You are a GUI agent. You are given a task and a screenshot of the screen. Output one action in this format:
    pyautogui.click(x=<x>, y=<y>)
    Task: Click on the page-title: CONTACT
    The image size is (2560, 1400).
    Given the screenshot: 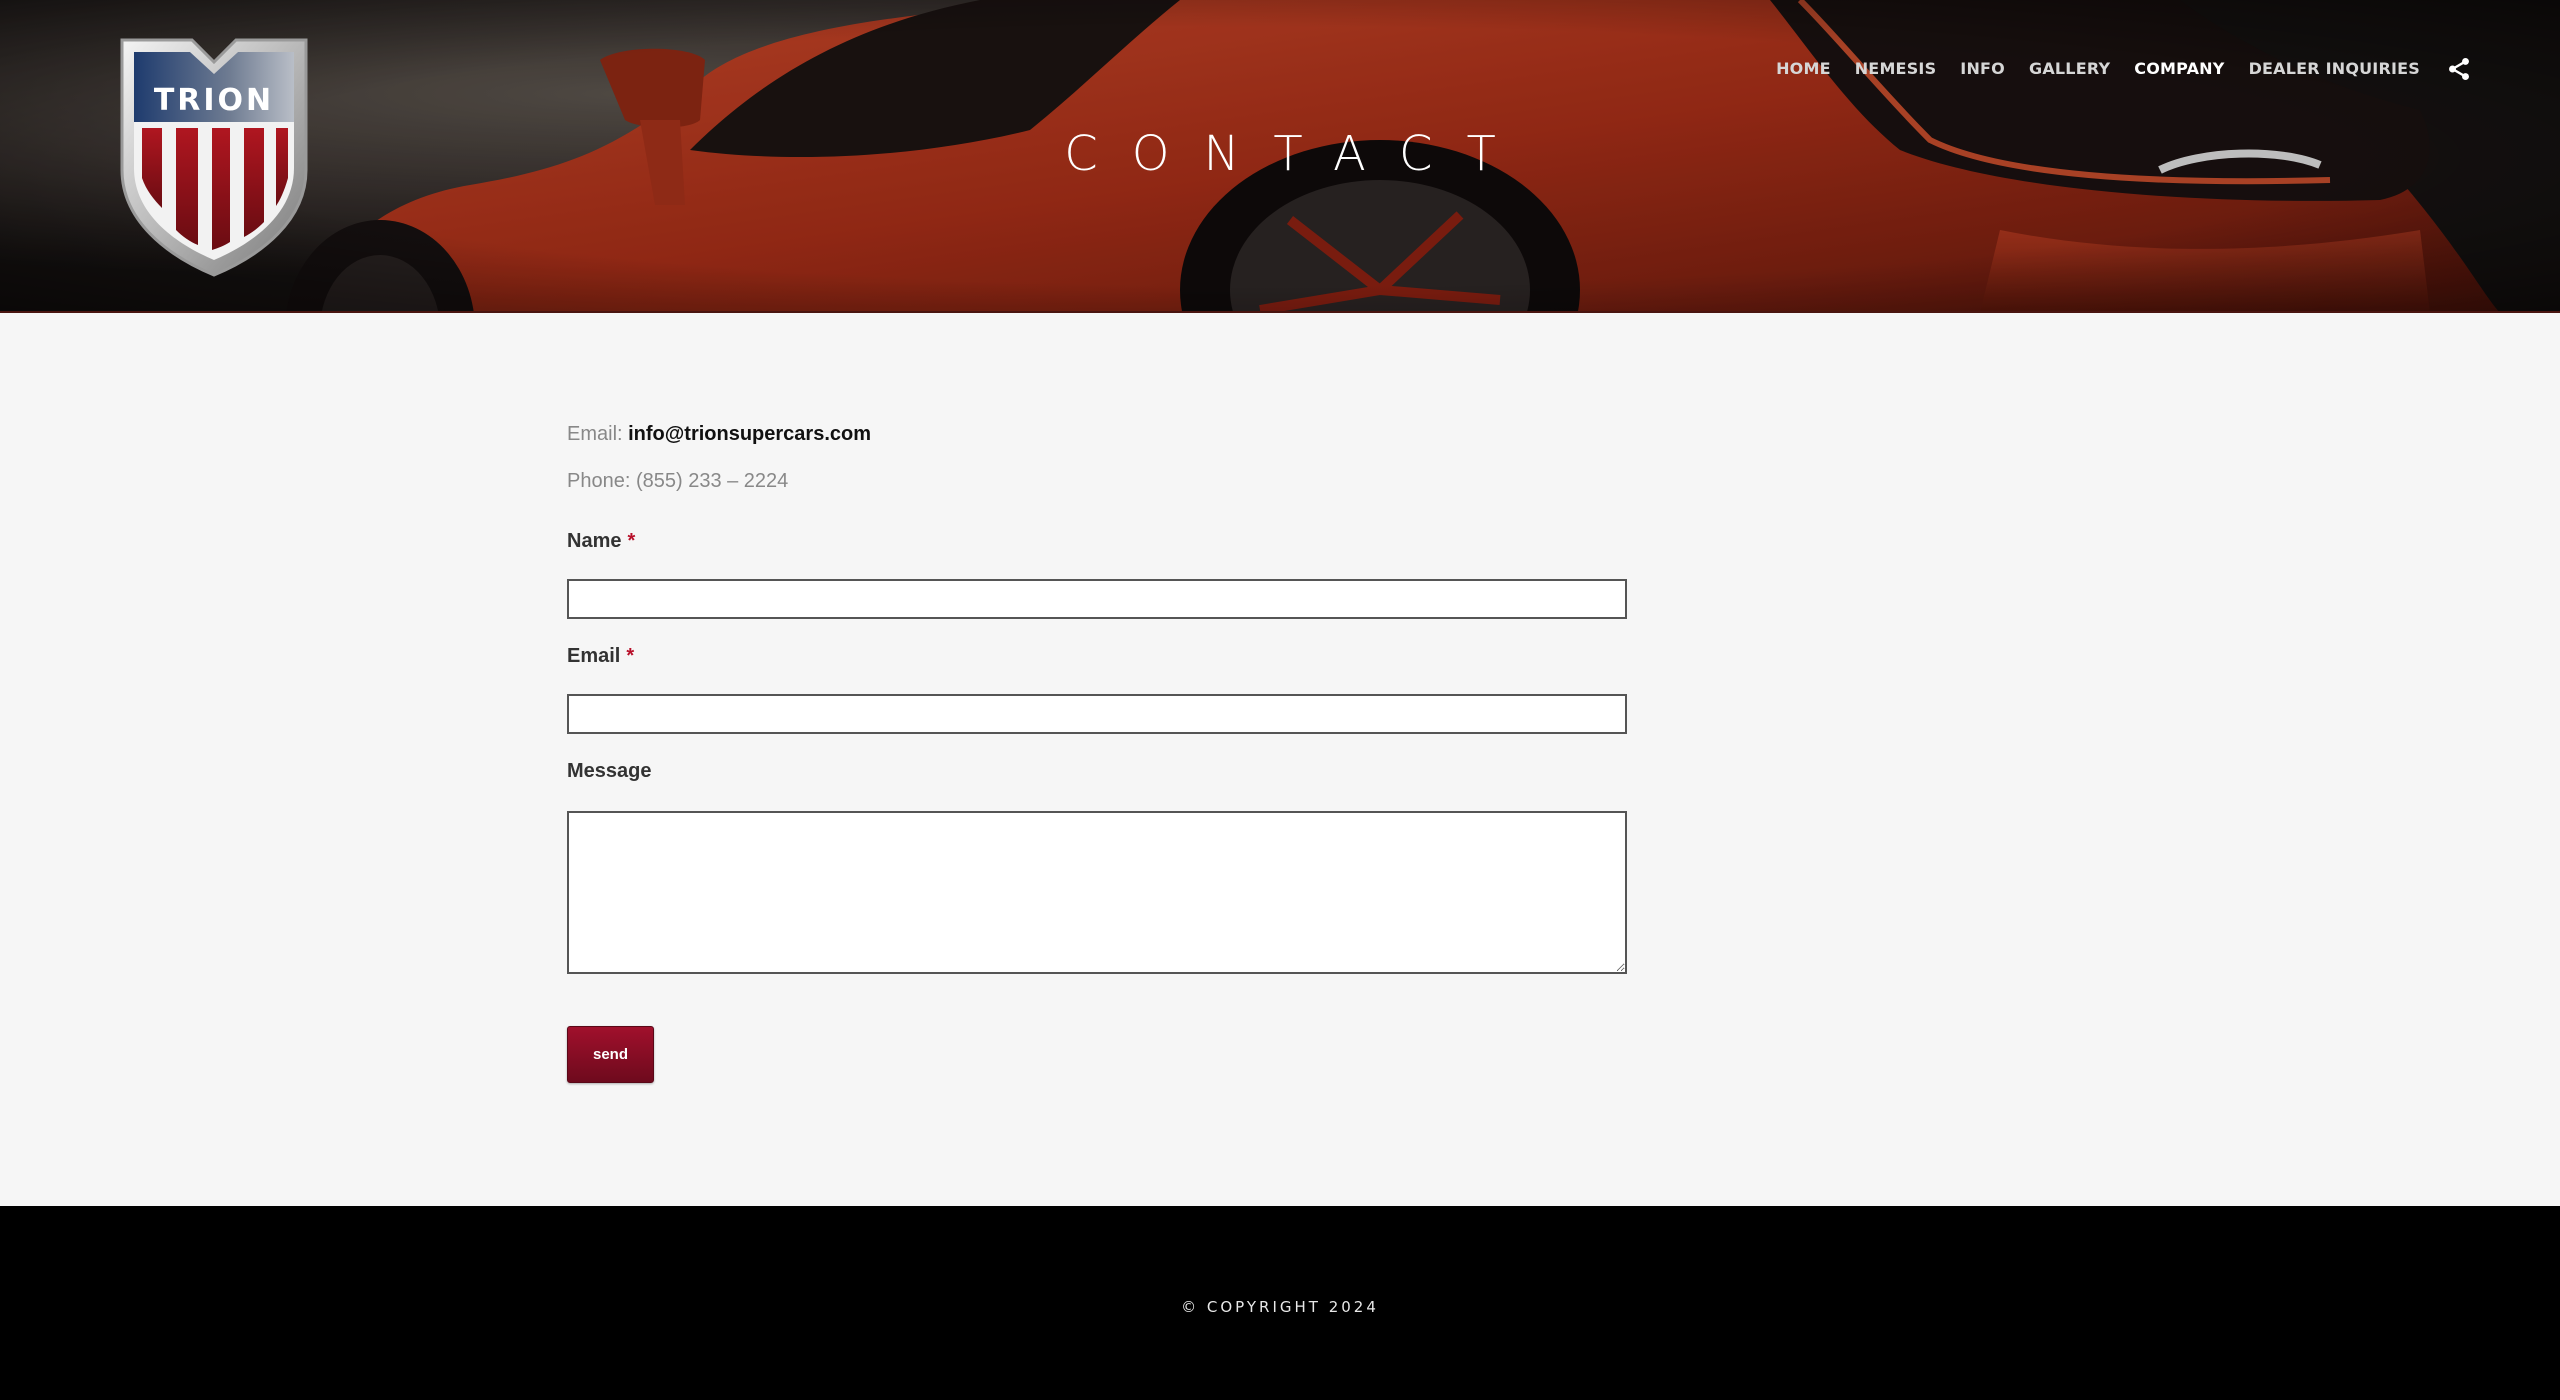 What is the action you would take?
    pyautogui.click(x=1297, y=154)
    